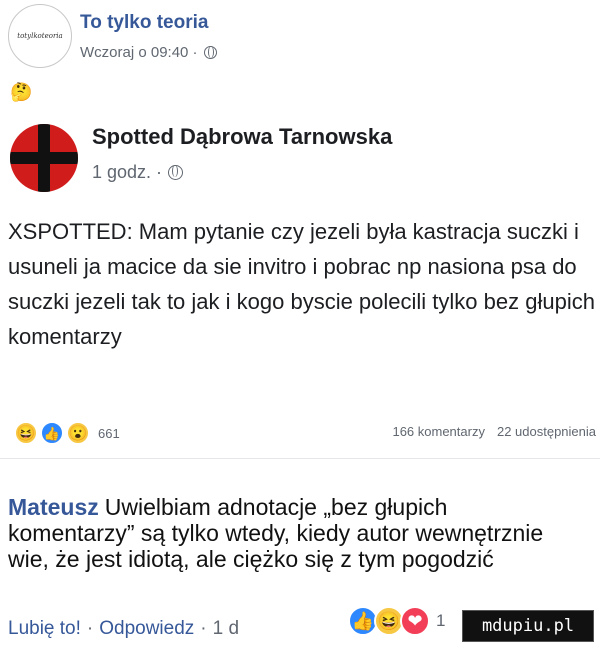 The height and width of the screenshot is (650, 600). I want to click on page-avatar: totylkoteoria, so click(40, 36).